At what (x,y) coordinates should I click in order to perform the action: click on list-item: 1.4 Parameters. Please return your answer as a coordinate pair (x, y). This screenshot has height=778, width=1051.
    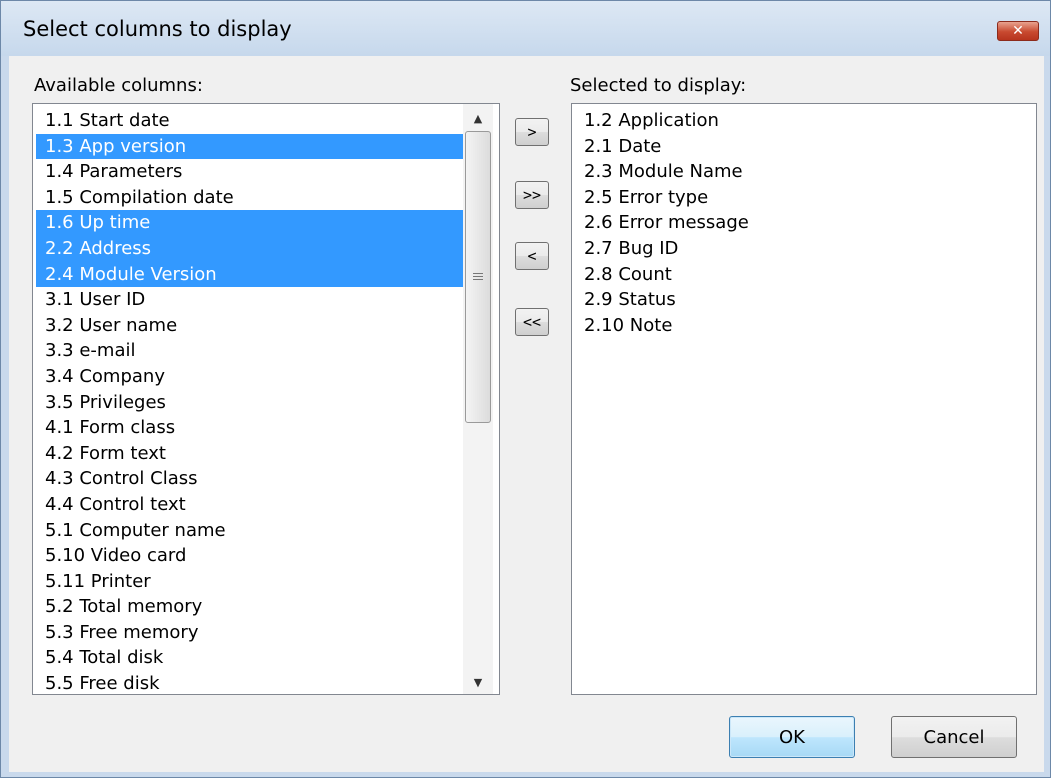
    Looking at the image, I should click on (250, 172).